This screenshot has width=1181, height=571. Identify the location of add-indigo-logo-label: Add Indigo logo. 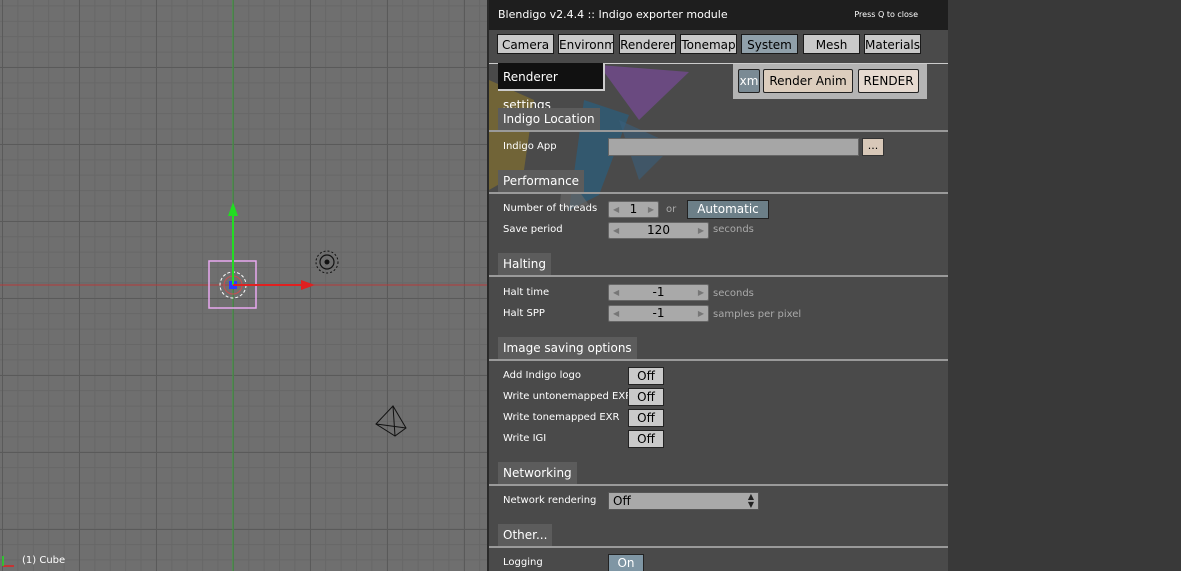
(542, 375).